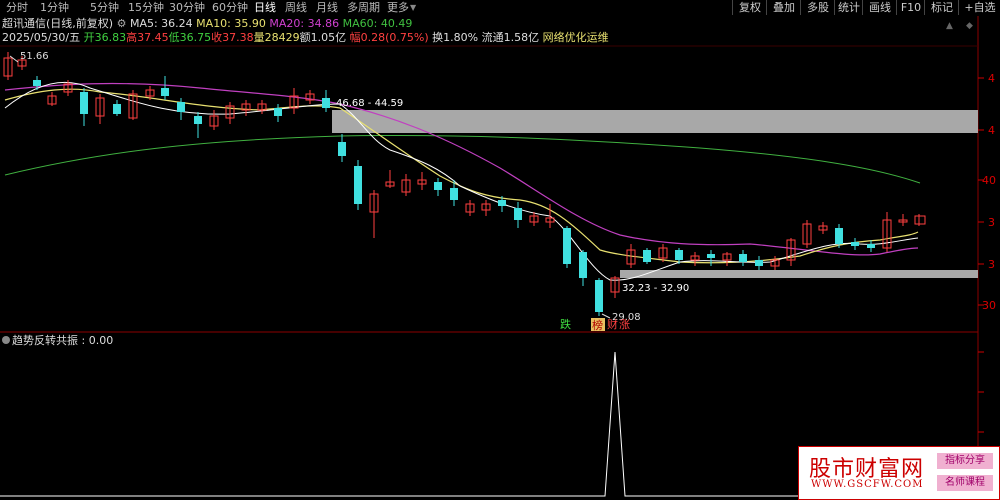 This screenshot has width=1000, height=500. Describe the element at coordinates (14, 59) in the screenshot. I see `high-marker-line` at that location.